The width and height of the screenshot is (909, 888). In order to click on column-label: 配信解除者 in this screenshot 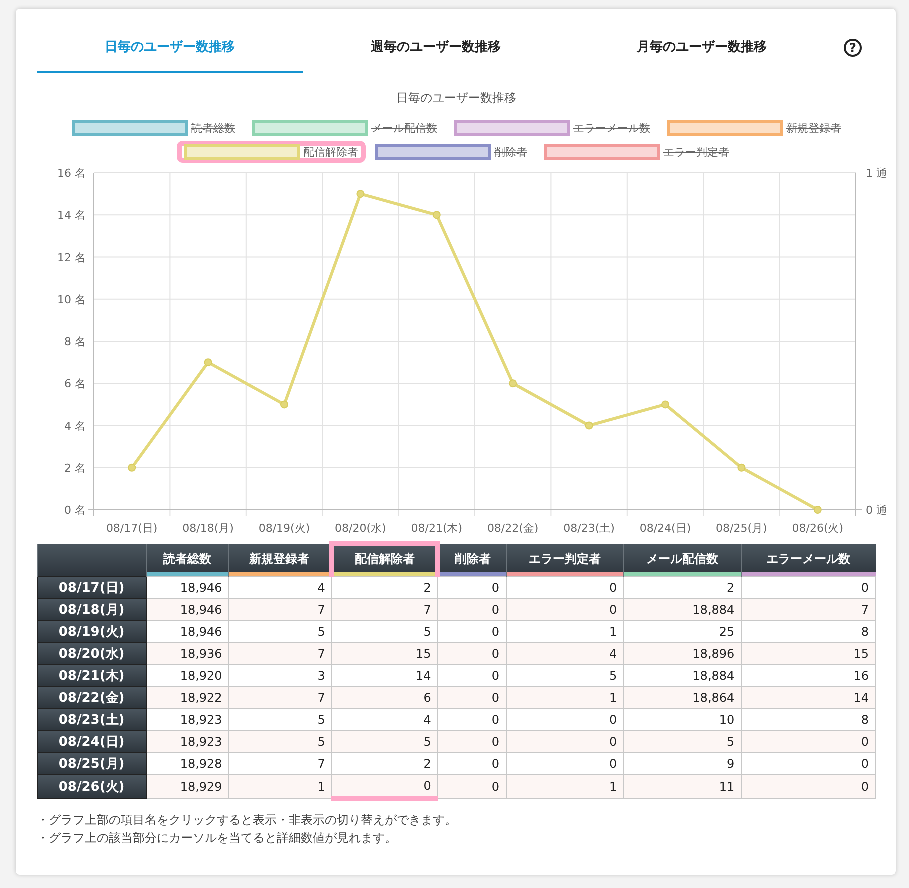, I will do `click(385, 559)`.